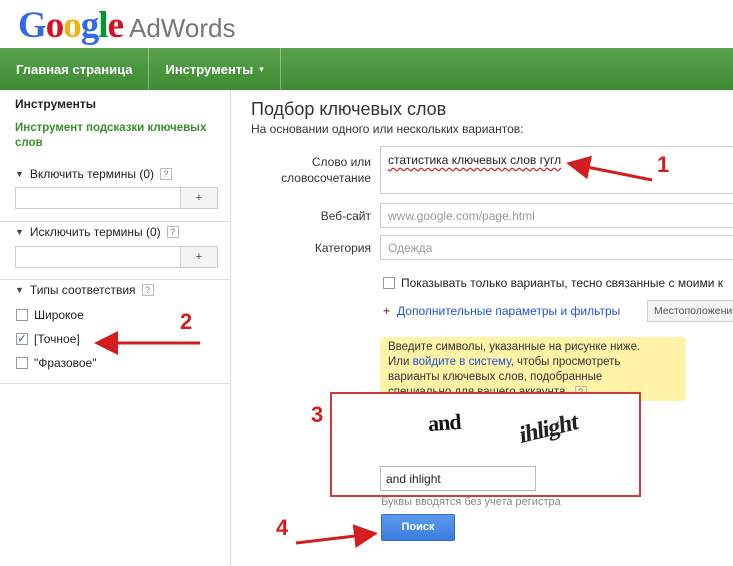  I want to click on keyword-tool-link: Инструмент подсказки ключевых слов, so click(117, 136).